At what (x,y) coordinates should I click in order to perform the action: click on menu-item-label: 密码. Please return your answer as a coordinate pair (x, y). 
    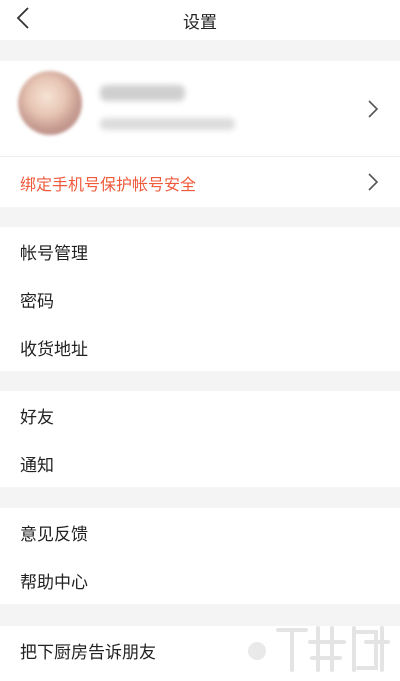
    Looking at the image, I should click on (37, 302).